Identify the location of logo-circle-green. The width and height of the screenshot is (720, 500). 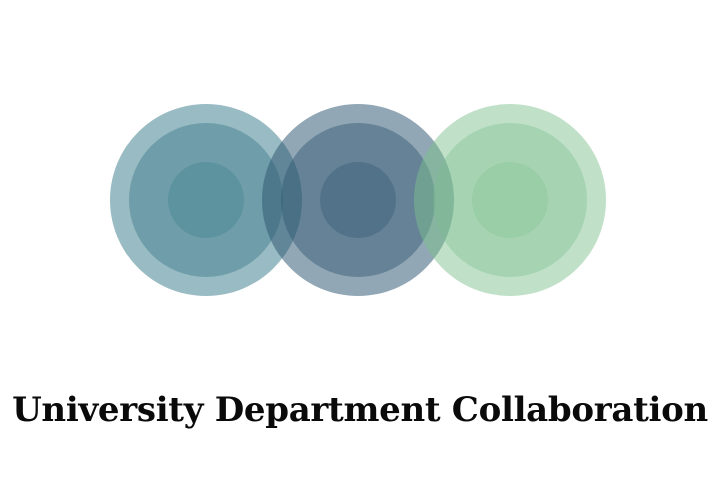
(510, 200).